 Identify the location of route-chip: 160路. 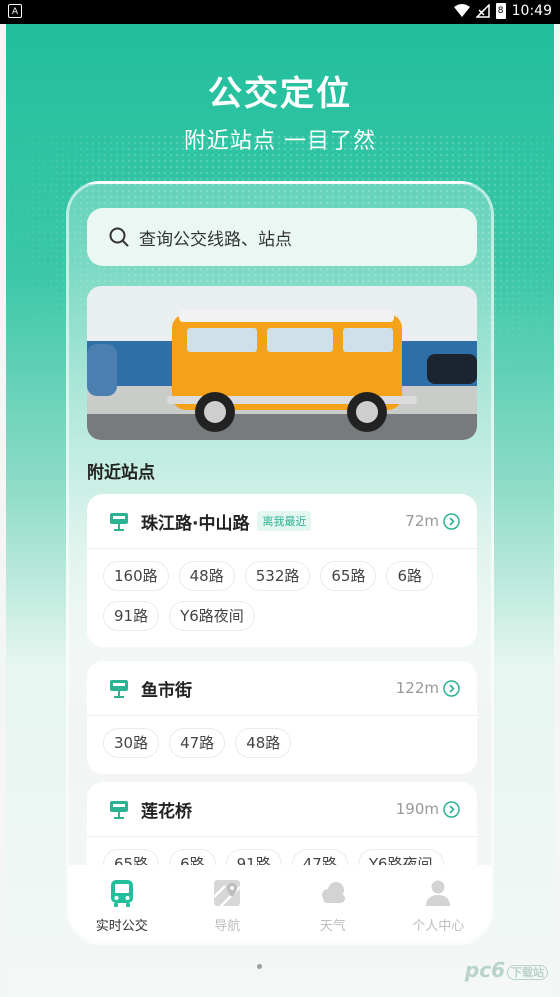
(136, 576).